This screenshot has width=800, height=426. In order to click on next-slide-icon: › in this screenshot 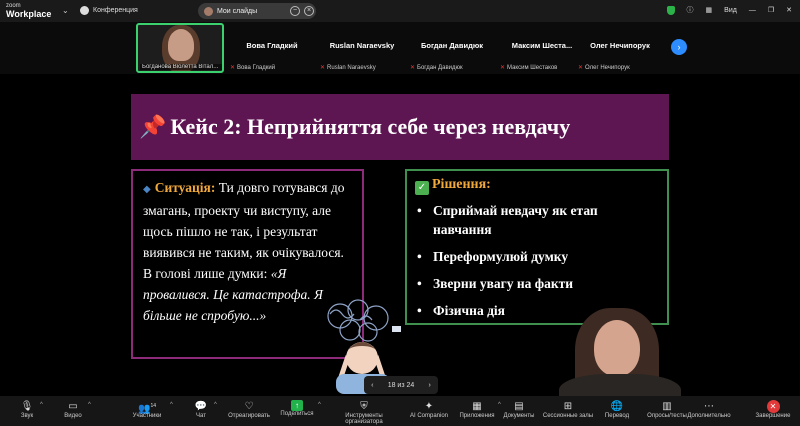, I will do `click(430, 385)`.